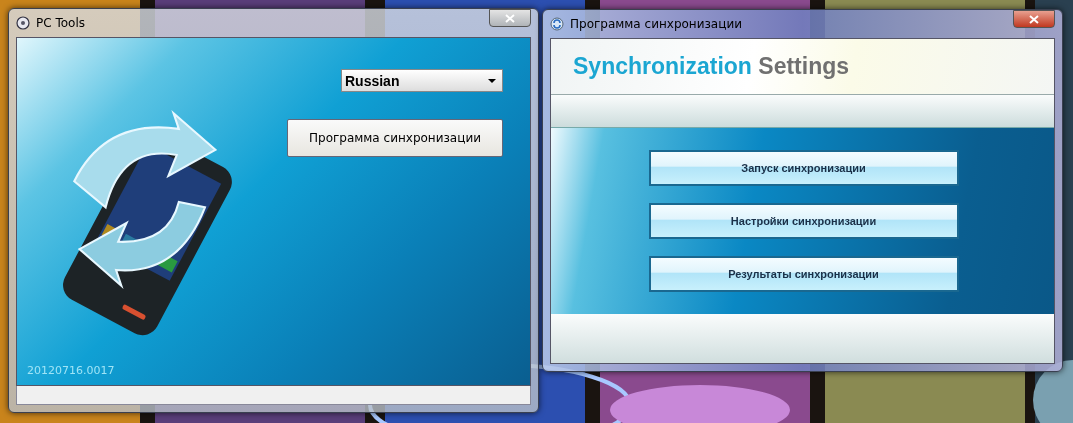 Image resolution: width=1073 pixels, height=423 pixels. Describe the element at coordinates (557, 24) in the screenshot. I see `sync-icon` at that location.